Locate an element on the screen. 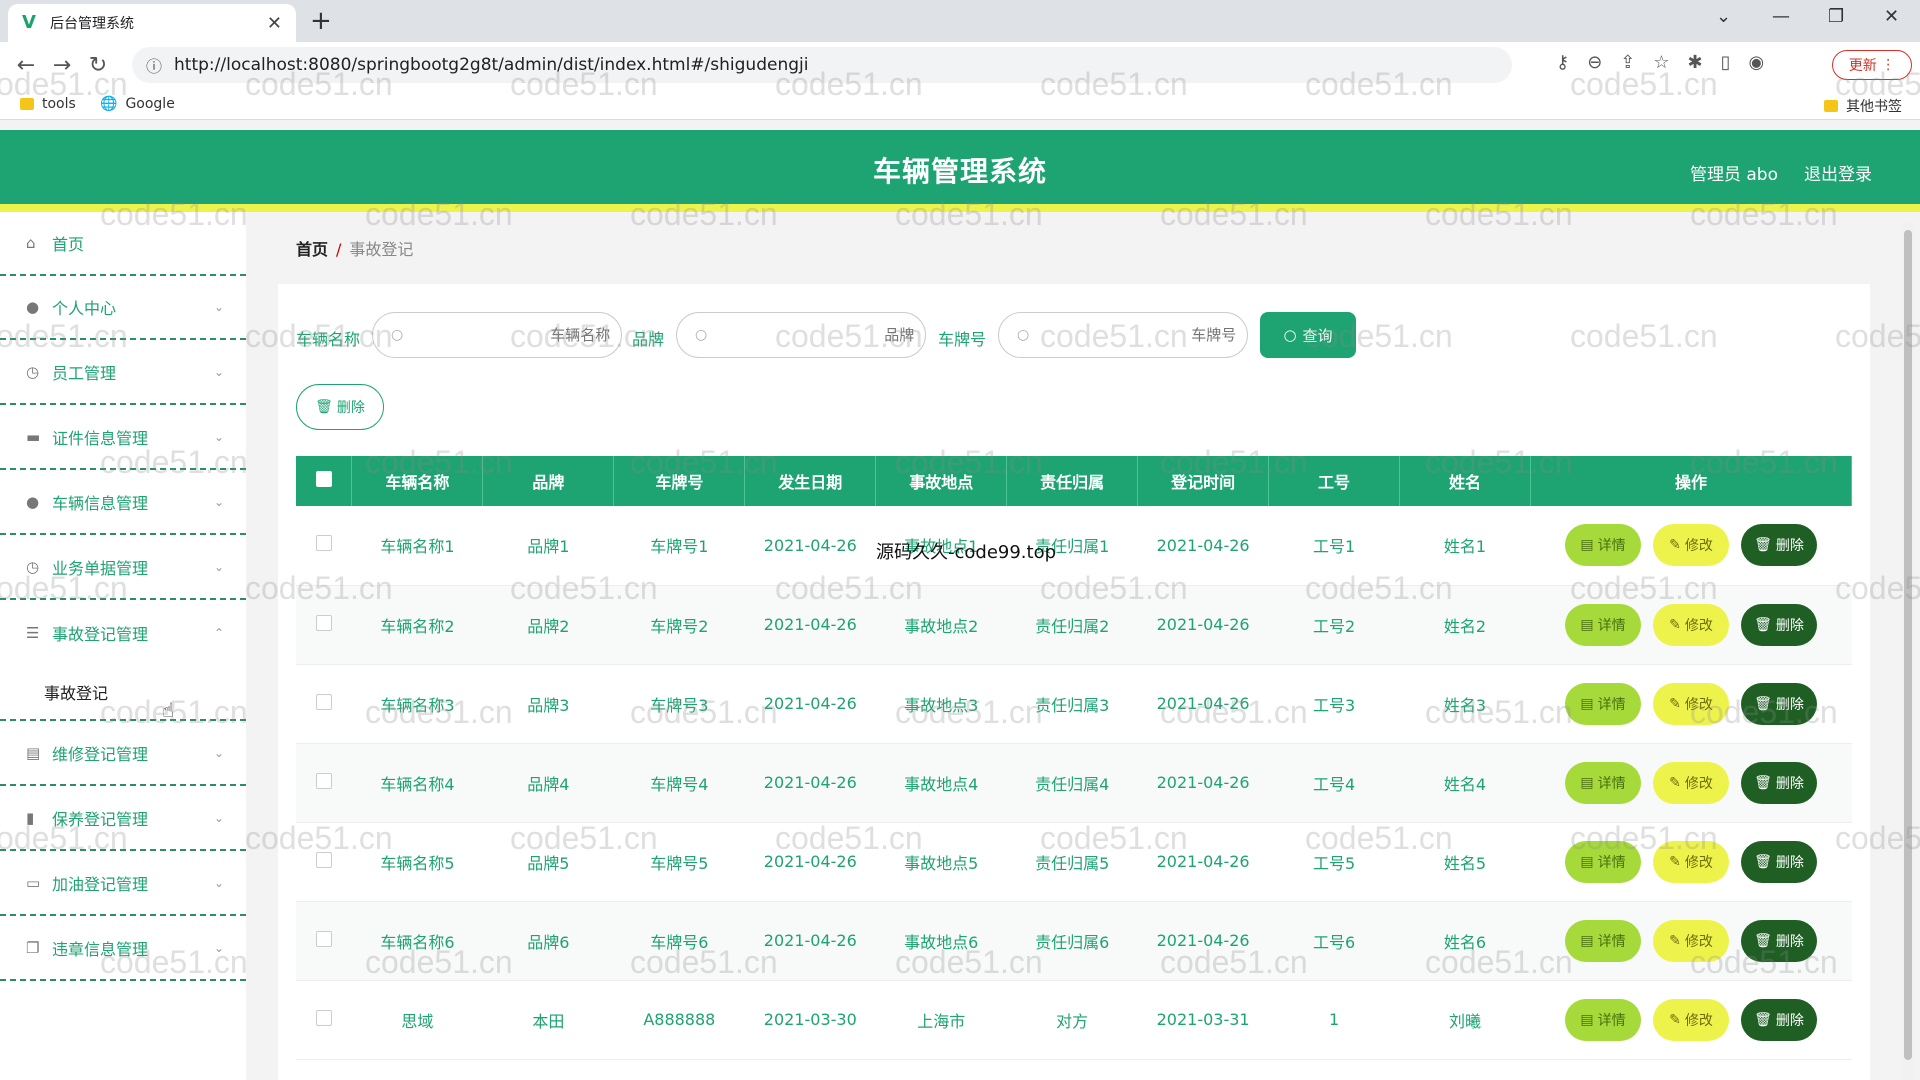 This screenshot has width=1920, height=1080. page-scrollbar is located at coordinates (1908, 651).